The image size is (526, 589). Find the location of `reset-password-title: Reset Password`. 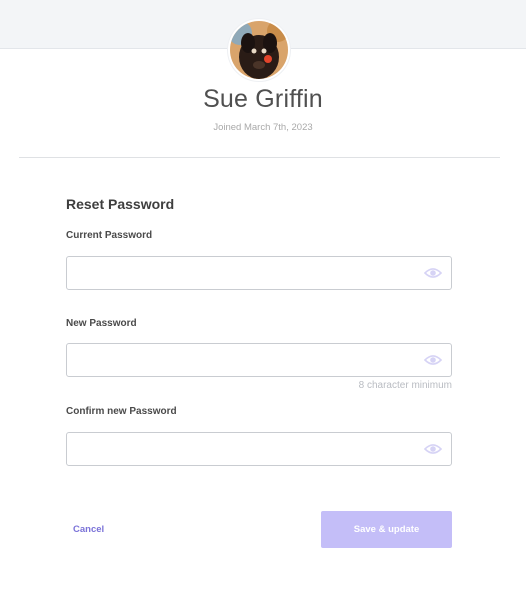

reset-password-title: Reset Password is located at coordinates (120, 204).